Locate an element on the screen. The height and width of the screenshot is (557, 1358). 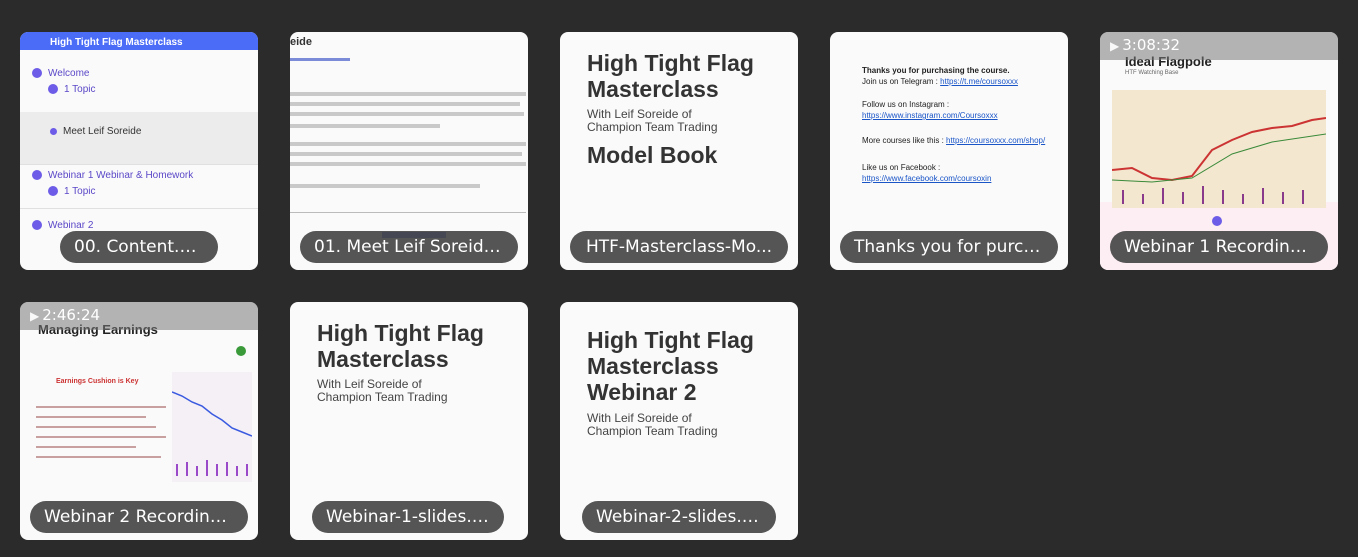
preview-row: Webinar 2 is located at coordinates (62, 225).